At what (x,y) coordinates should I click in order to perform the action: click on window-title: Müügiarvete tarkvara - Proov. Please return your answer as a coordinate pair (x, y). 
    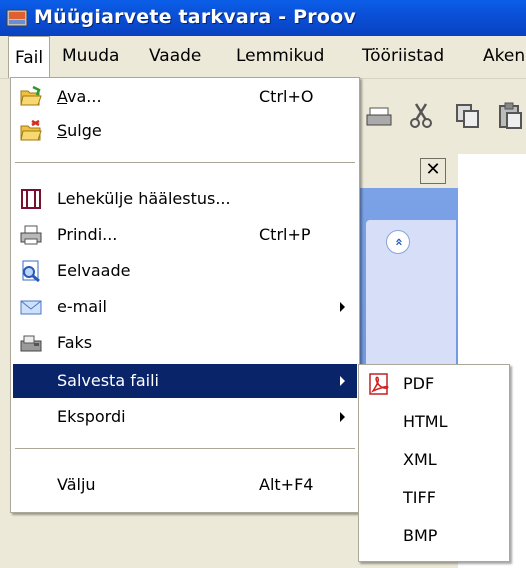
    Looking at the image, I should click on (195, 17).